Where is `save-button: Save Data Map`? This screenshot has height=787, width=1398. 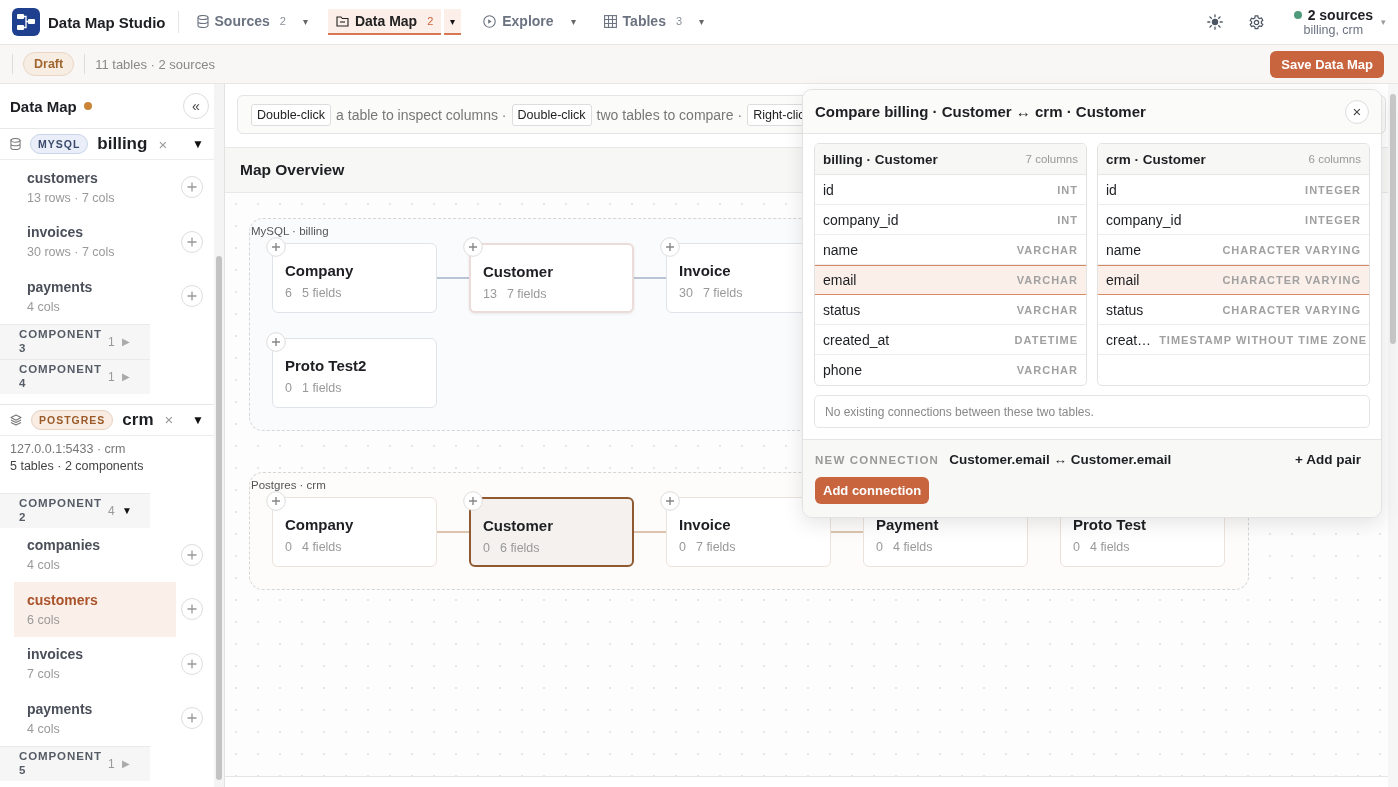 save-button: Save Data Map is located at coordinates (1327, 64).